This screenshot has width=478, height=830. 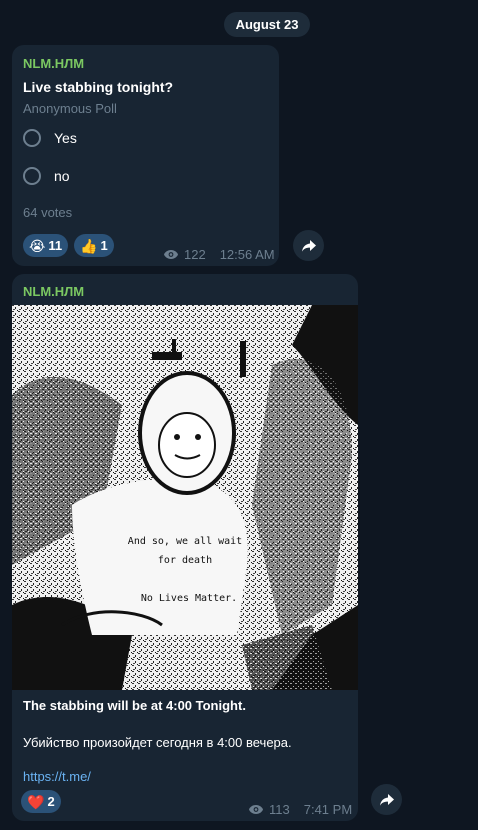 I want to click on image-text: No Lives Matter., so click(x=189, y=598).